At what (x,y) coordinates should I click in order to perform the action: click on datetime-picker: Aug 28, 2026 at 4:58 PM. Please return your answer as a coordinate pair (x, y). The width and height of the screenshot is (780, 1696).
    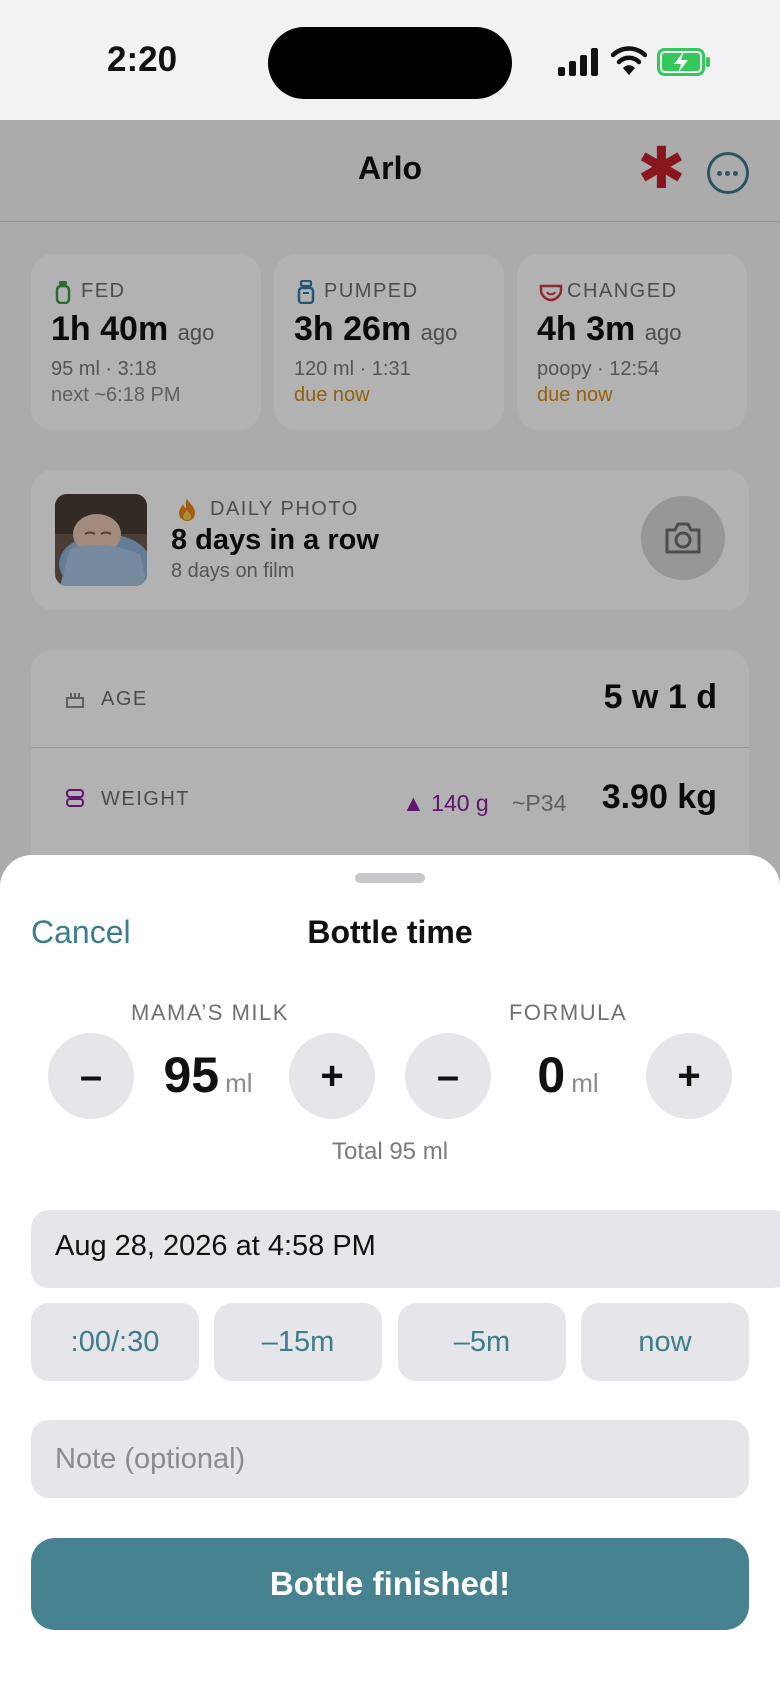
    Looking at the image, I should click on (405, 1249).